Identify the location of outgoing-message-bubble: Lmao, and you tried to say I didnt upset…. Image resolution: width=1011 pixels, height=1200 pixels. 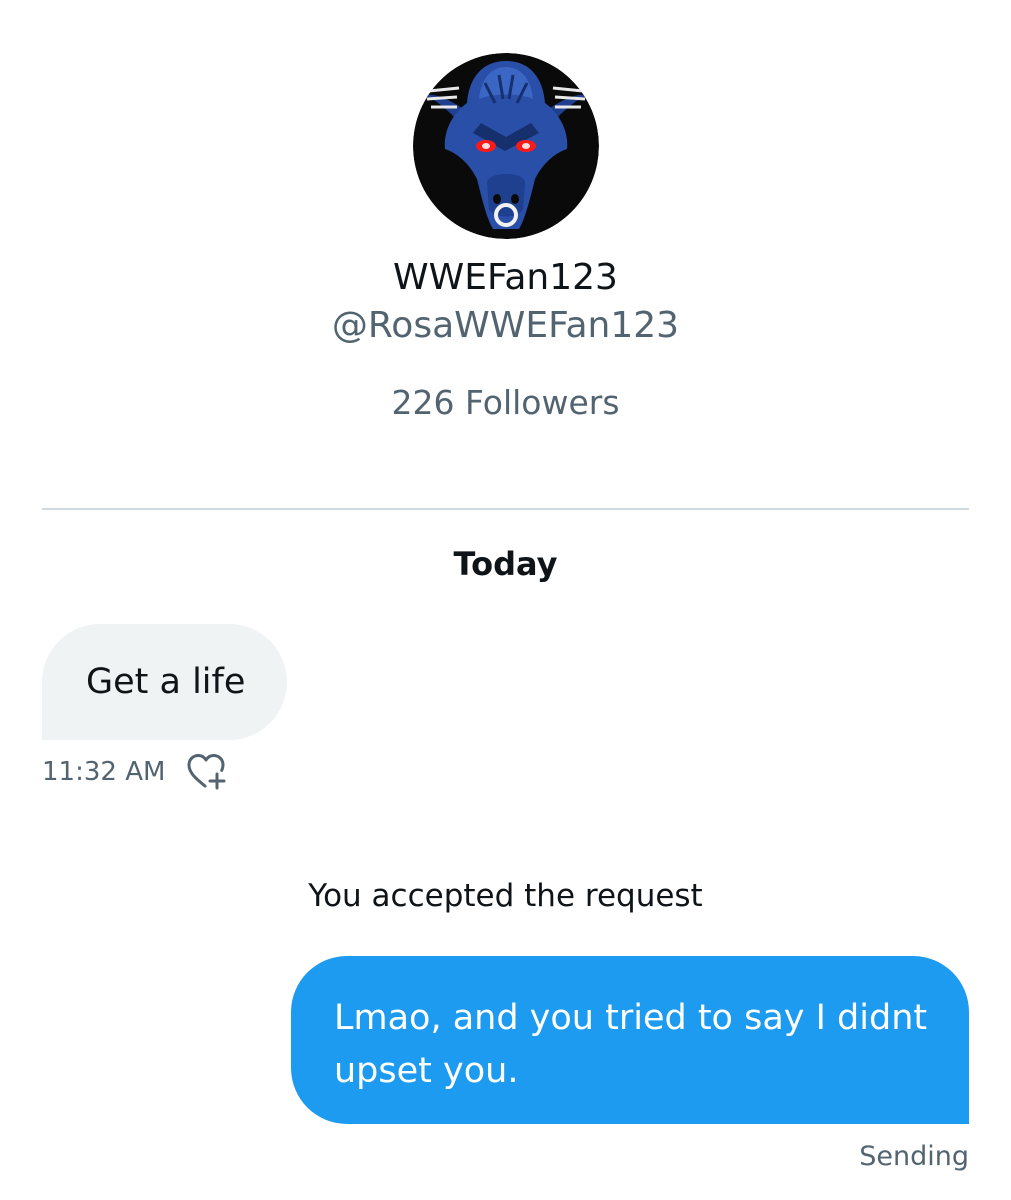
(630, 1040).